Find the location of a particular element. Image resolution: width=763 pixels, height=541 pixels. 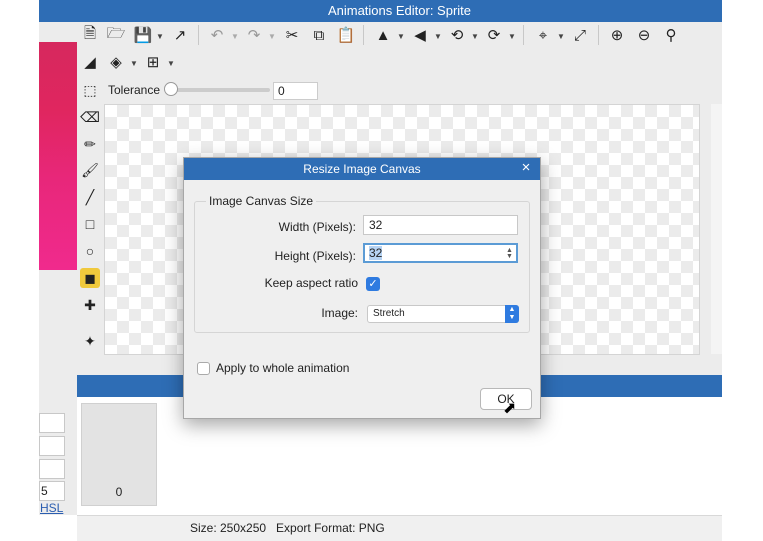

open-folder-icon: 🗁 is located at coordinates (116, 35).